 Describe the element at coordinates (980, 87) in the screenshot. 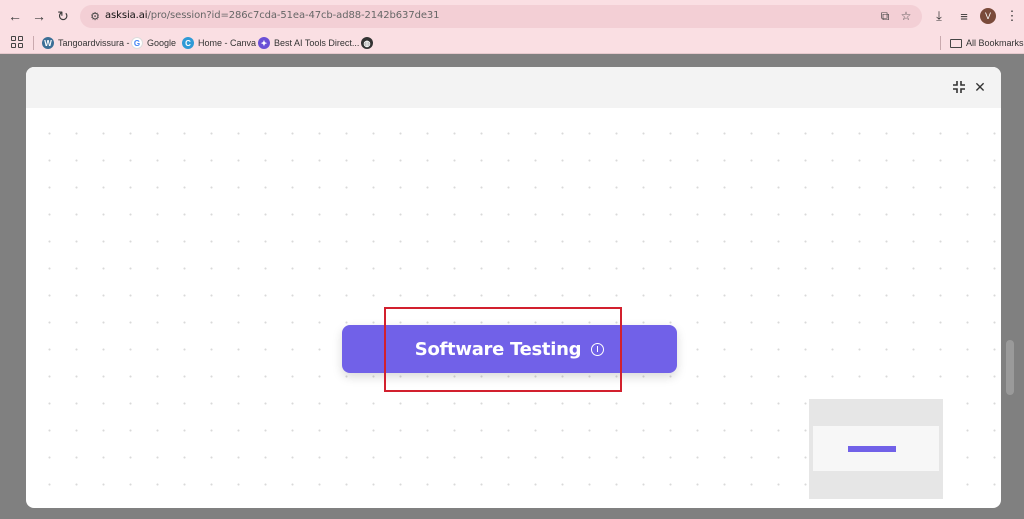

I see `close-icon: ✕` at that location.